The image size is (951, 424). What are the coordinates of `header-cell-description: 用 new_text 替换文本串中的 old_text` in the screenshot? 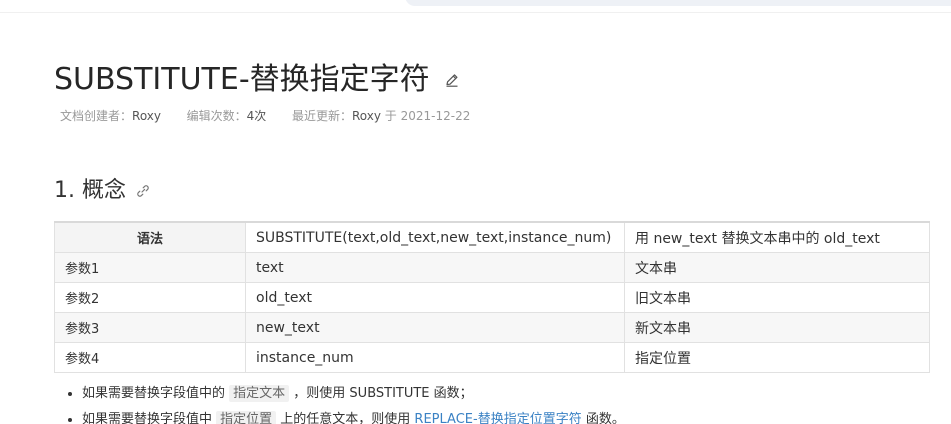 It's located at (777, 237).